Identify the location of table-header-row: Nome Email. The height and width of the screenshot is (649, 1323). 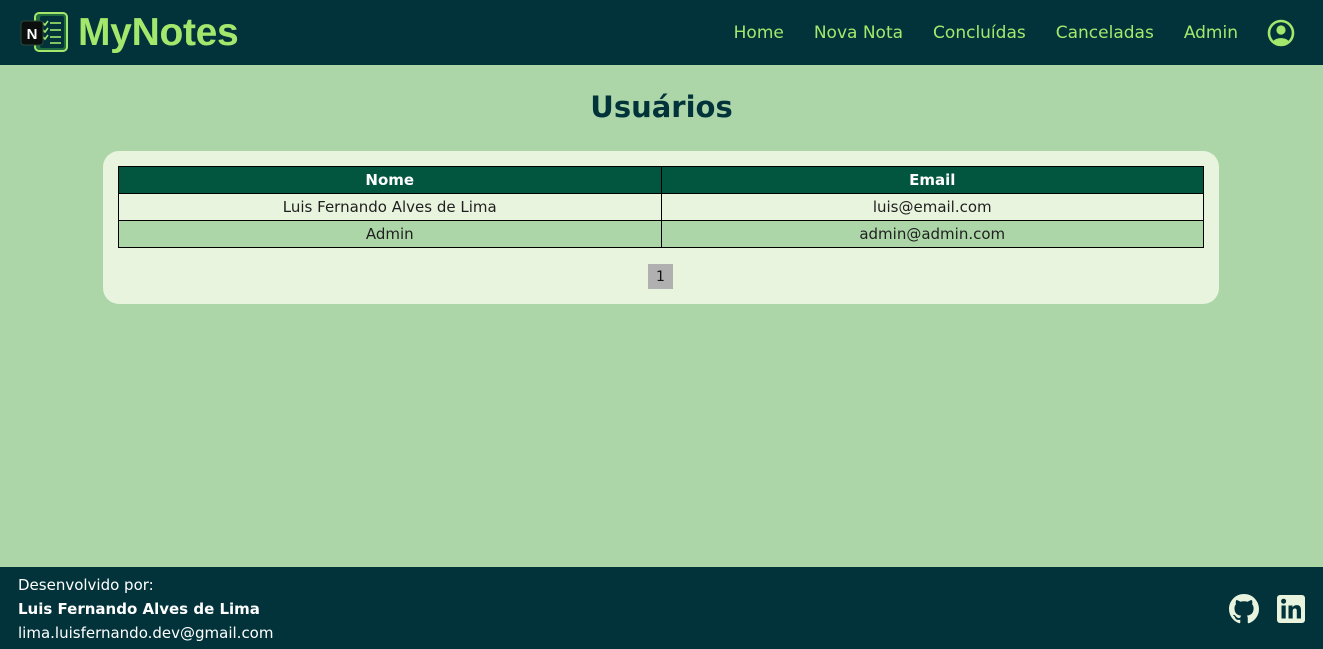
(661, 180).